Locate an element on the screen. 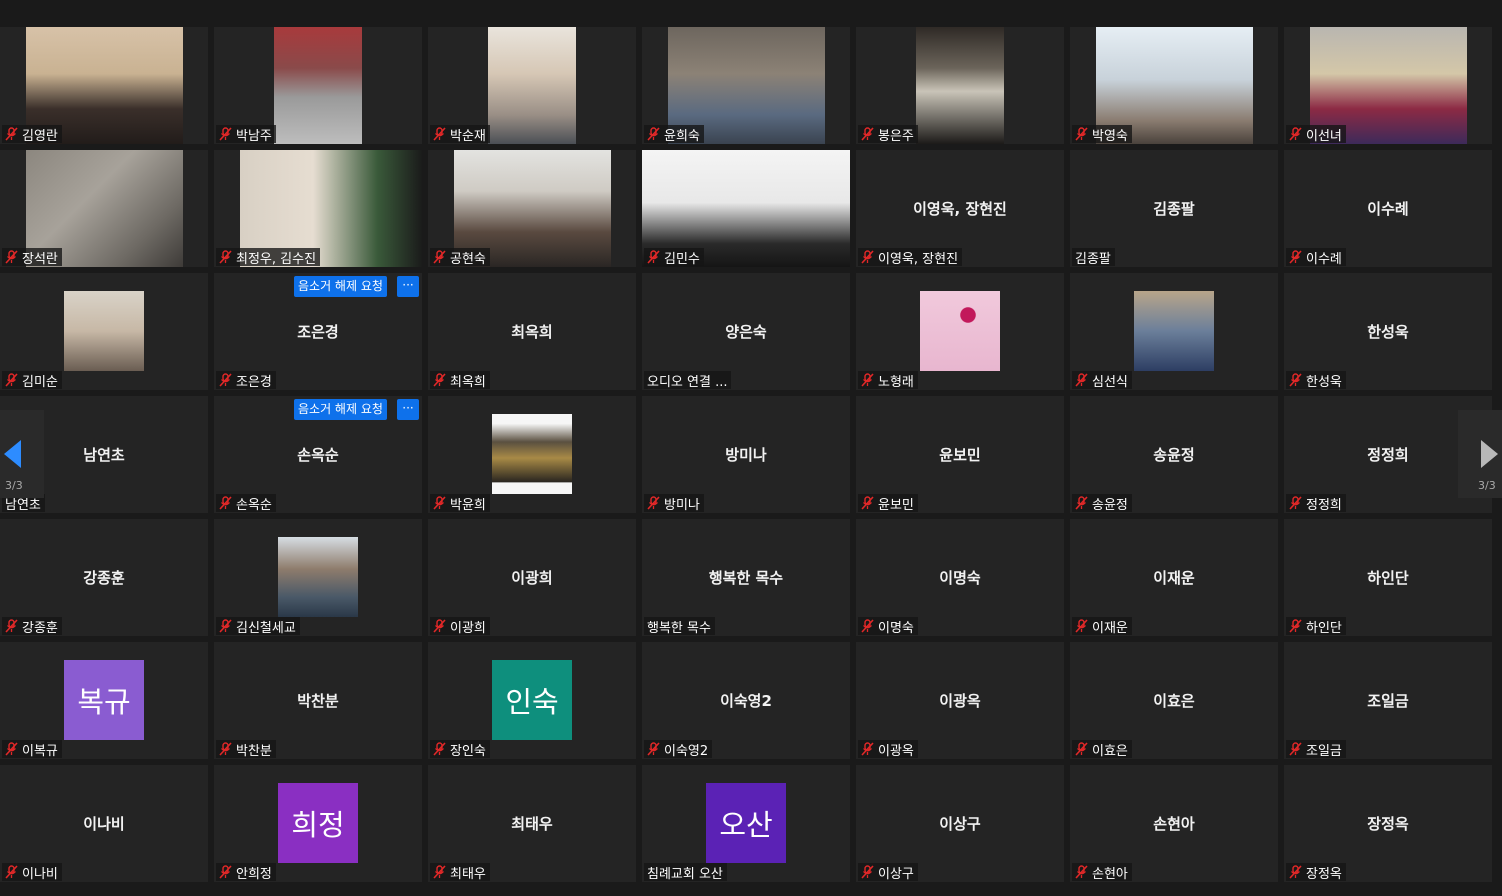 The height and width of the screenshot is (896, 1502). participant-display-name: 이숙영2 is located at coordinates (746, 701).